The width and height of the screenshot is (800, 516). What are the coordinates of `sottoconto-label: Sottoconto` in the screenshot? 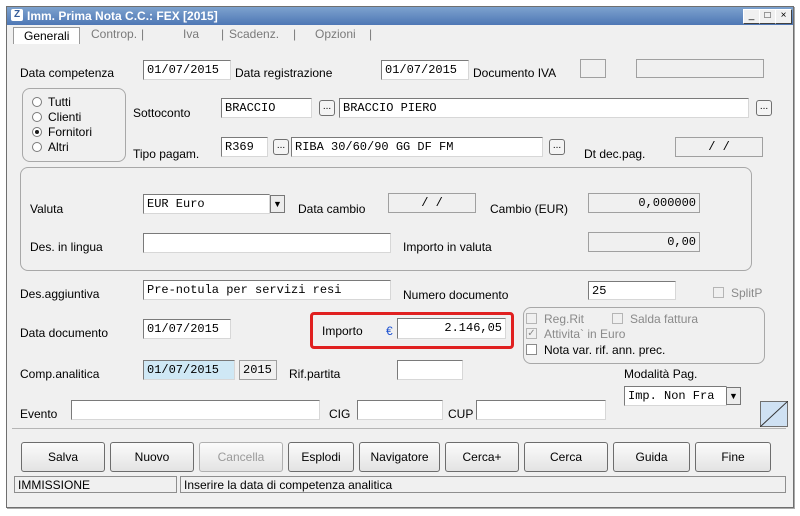 It's located at (162, 113).